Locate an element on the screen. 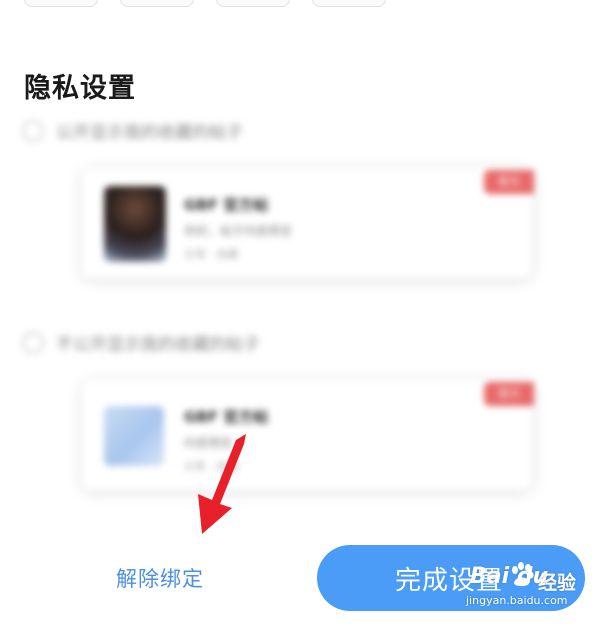 The width and height of the screenshot is (607, 627). option-label: 不公开显示我的收藏的帖子 is located at coordinates (158, 345).